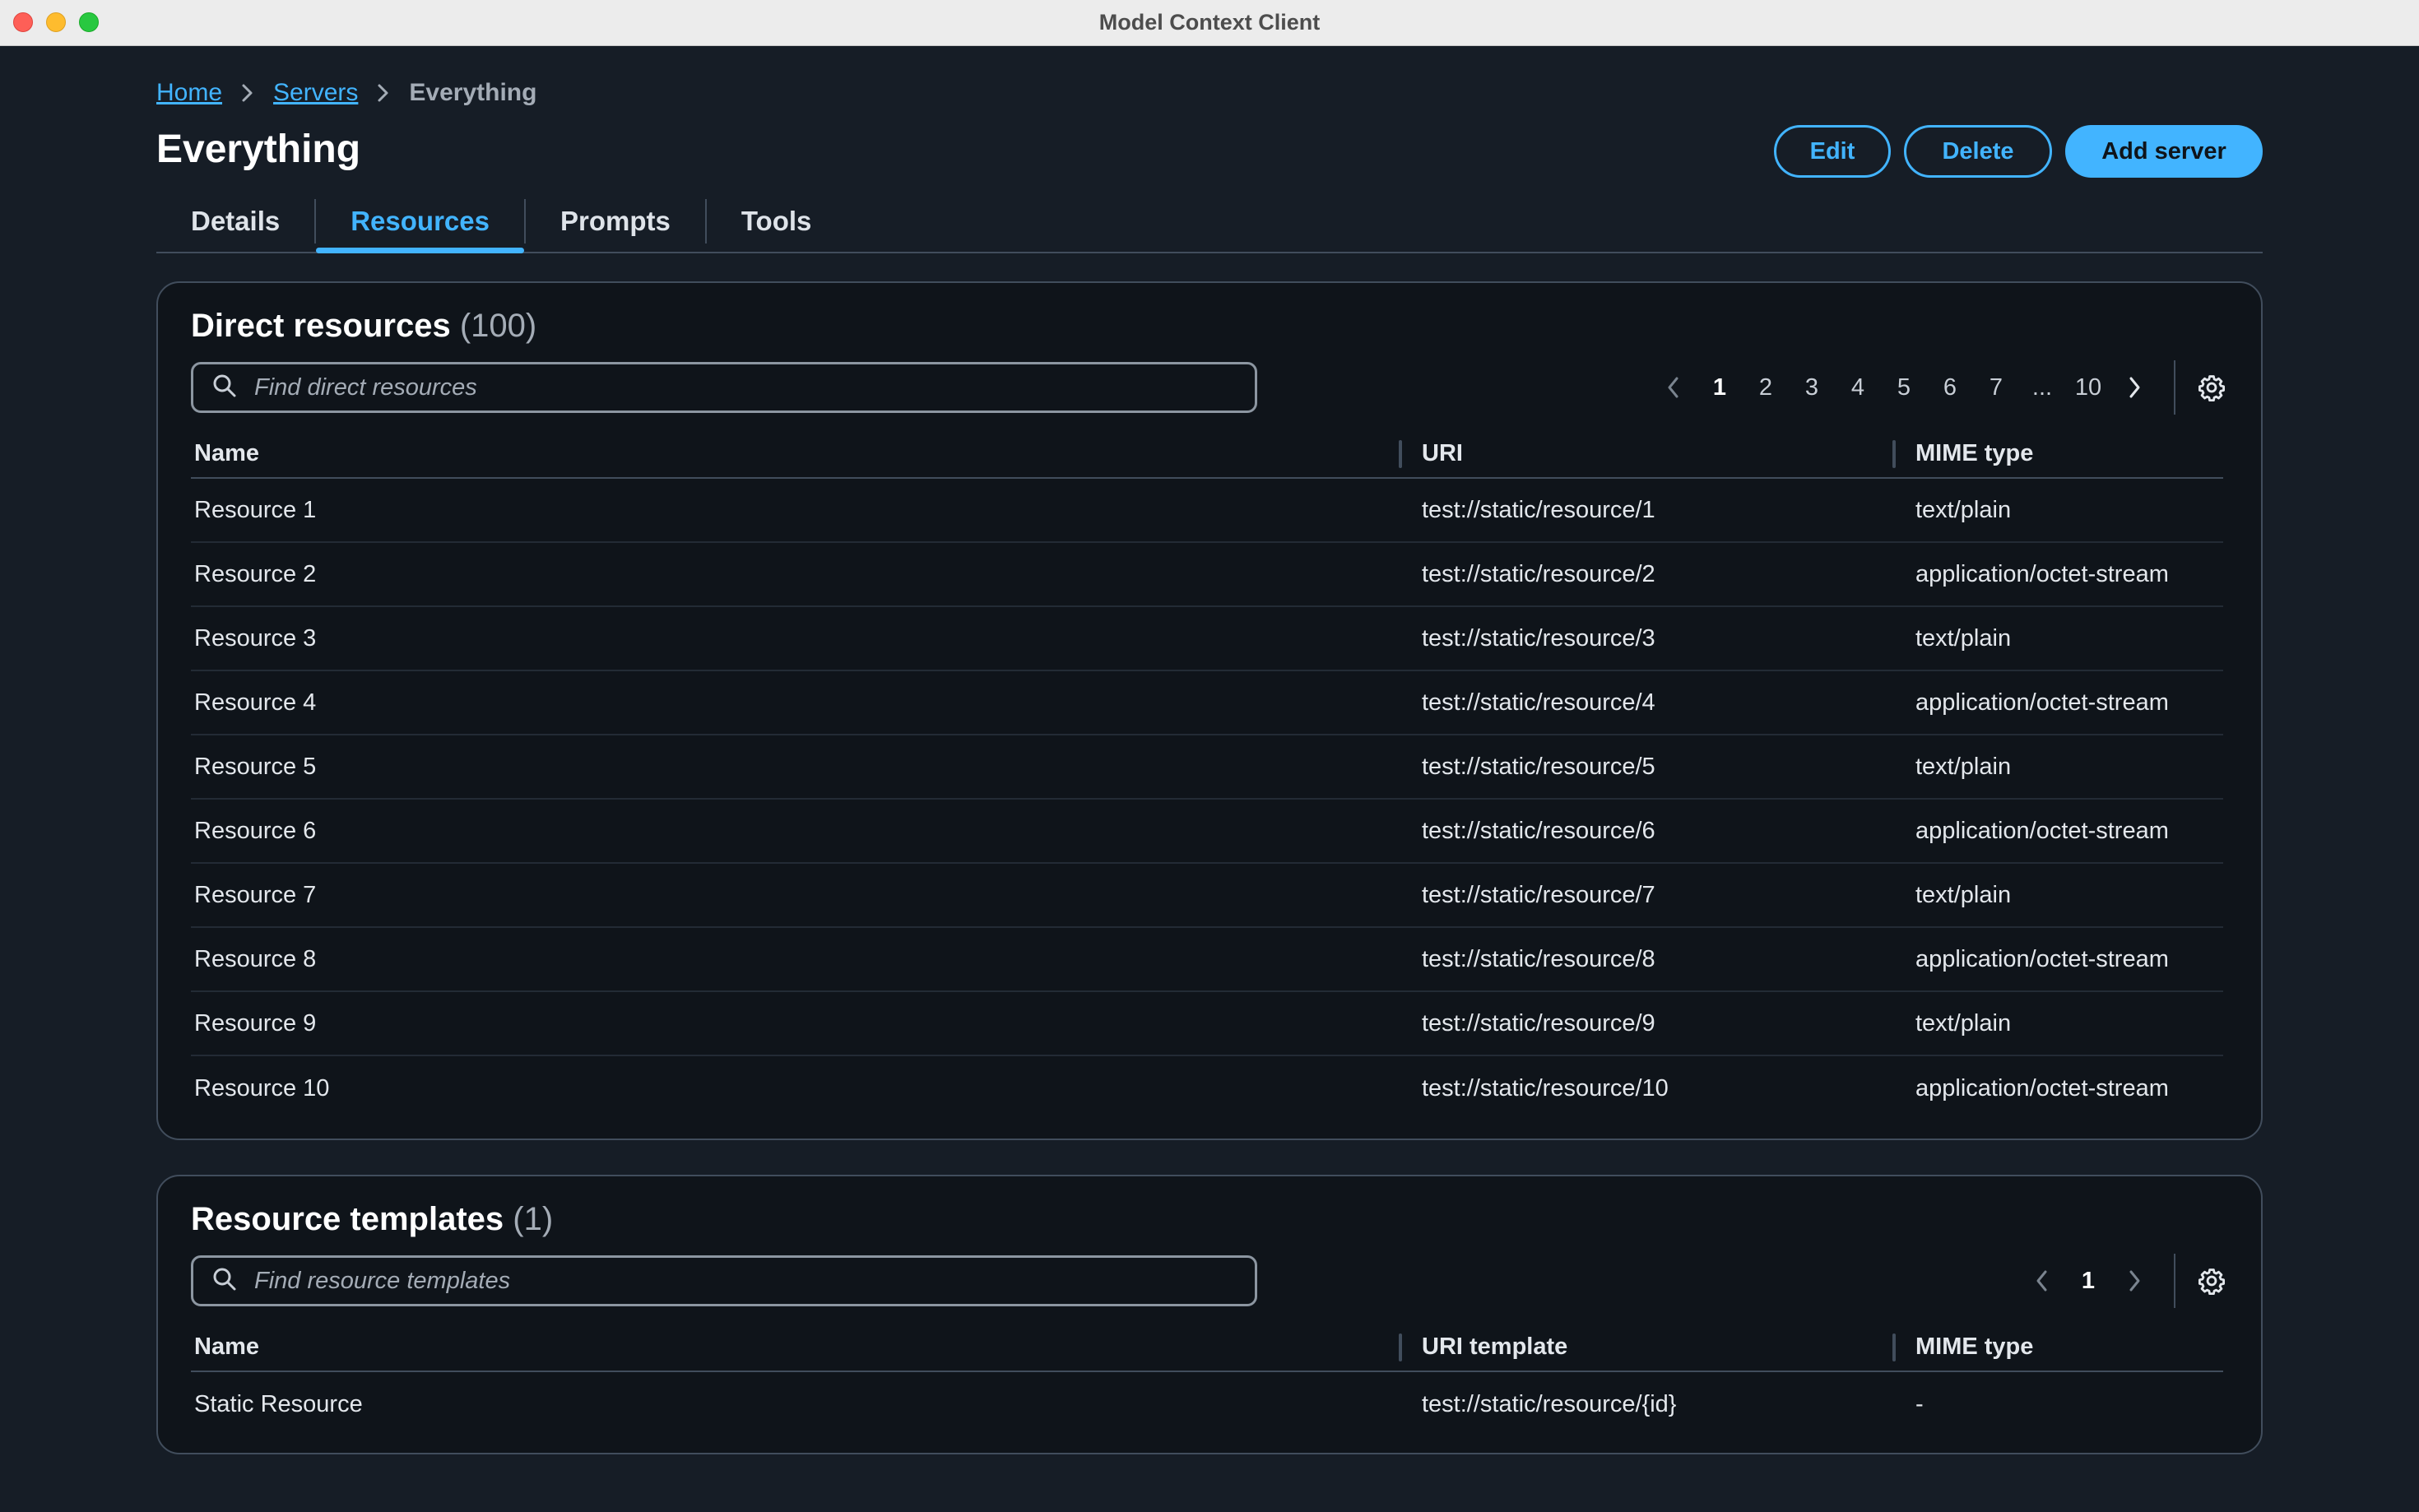  I want to click on page-button-7: 7, so click(1996, 387).